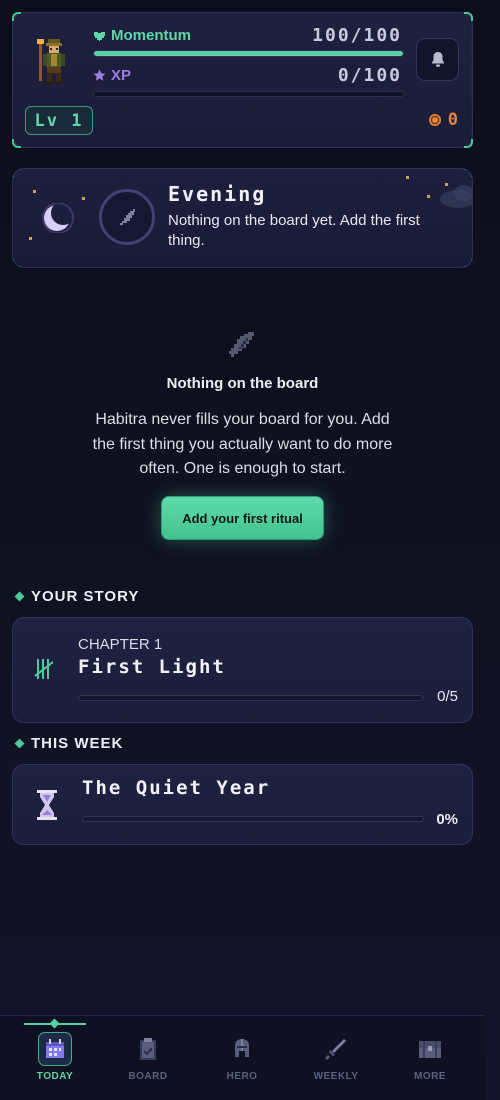  What do you see at coordinates (112, 75) in the screenshot?
I see `xp-label: XP` at bounding box center [112, 75].